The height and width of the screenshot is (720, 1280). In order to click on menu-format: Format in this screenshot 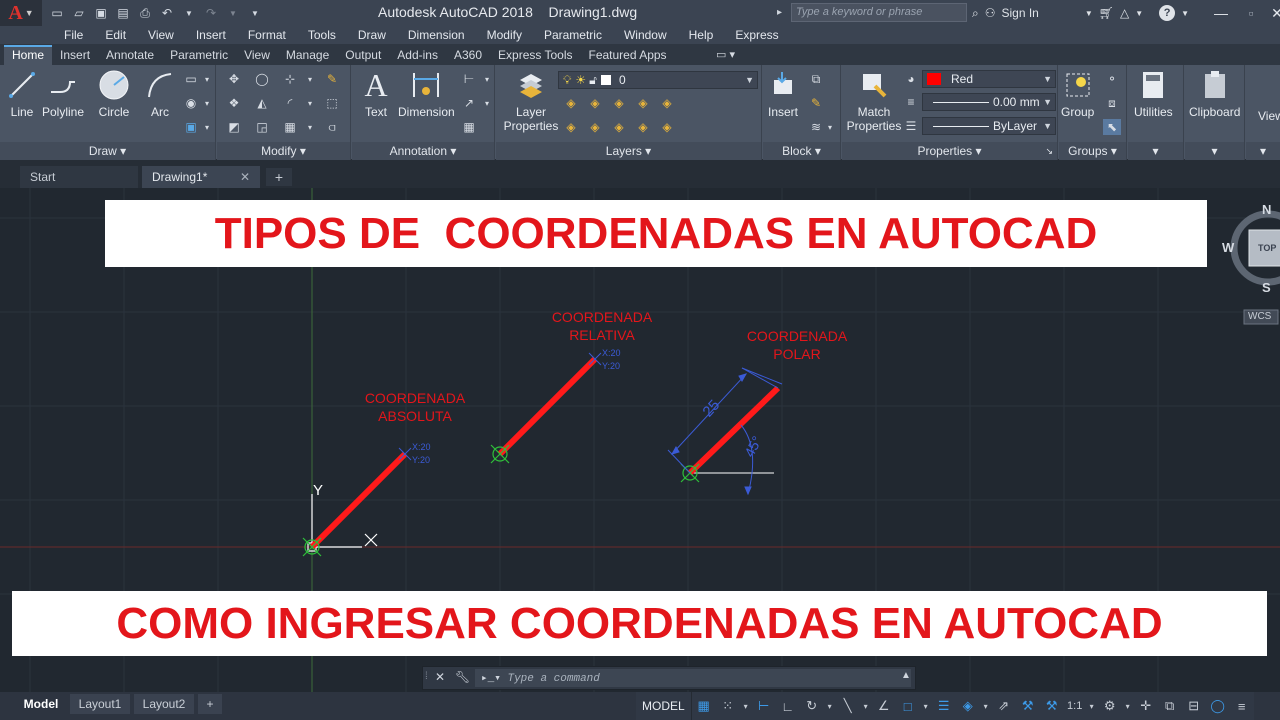, I will do `click(267, 35)`.